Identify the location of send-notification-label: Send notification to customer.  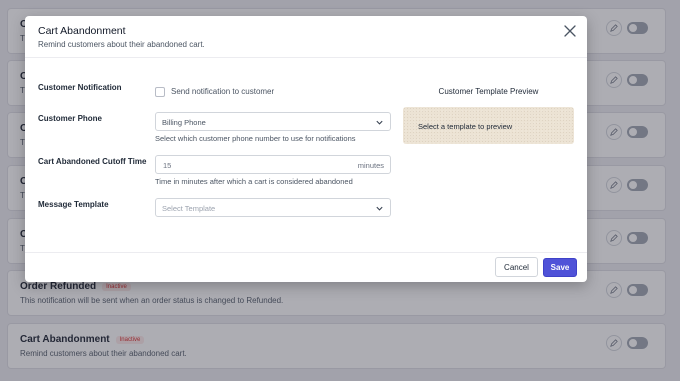
(222, 91).